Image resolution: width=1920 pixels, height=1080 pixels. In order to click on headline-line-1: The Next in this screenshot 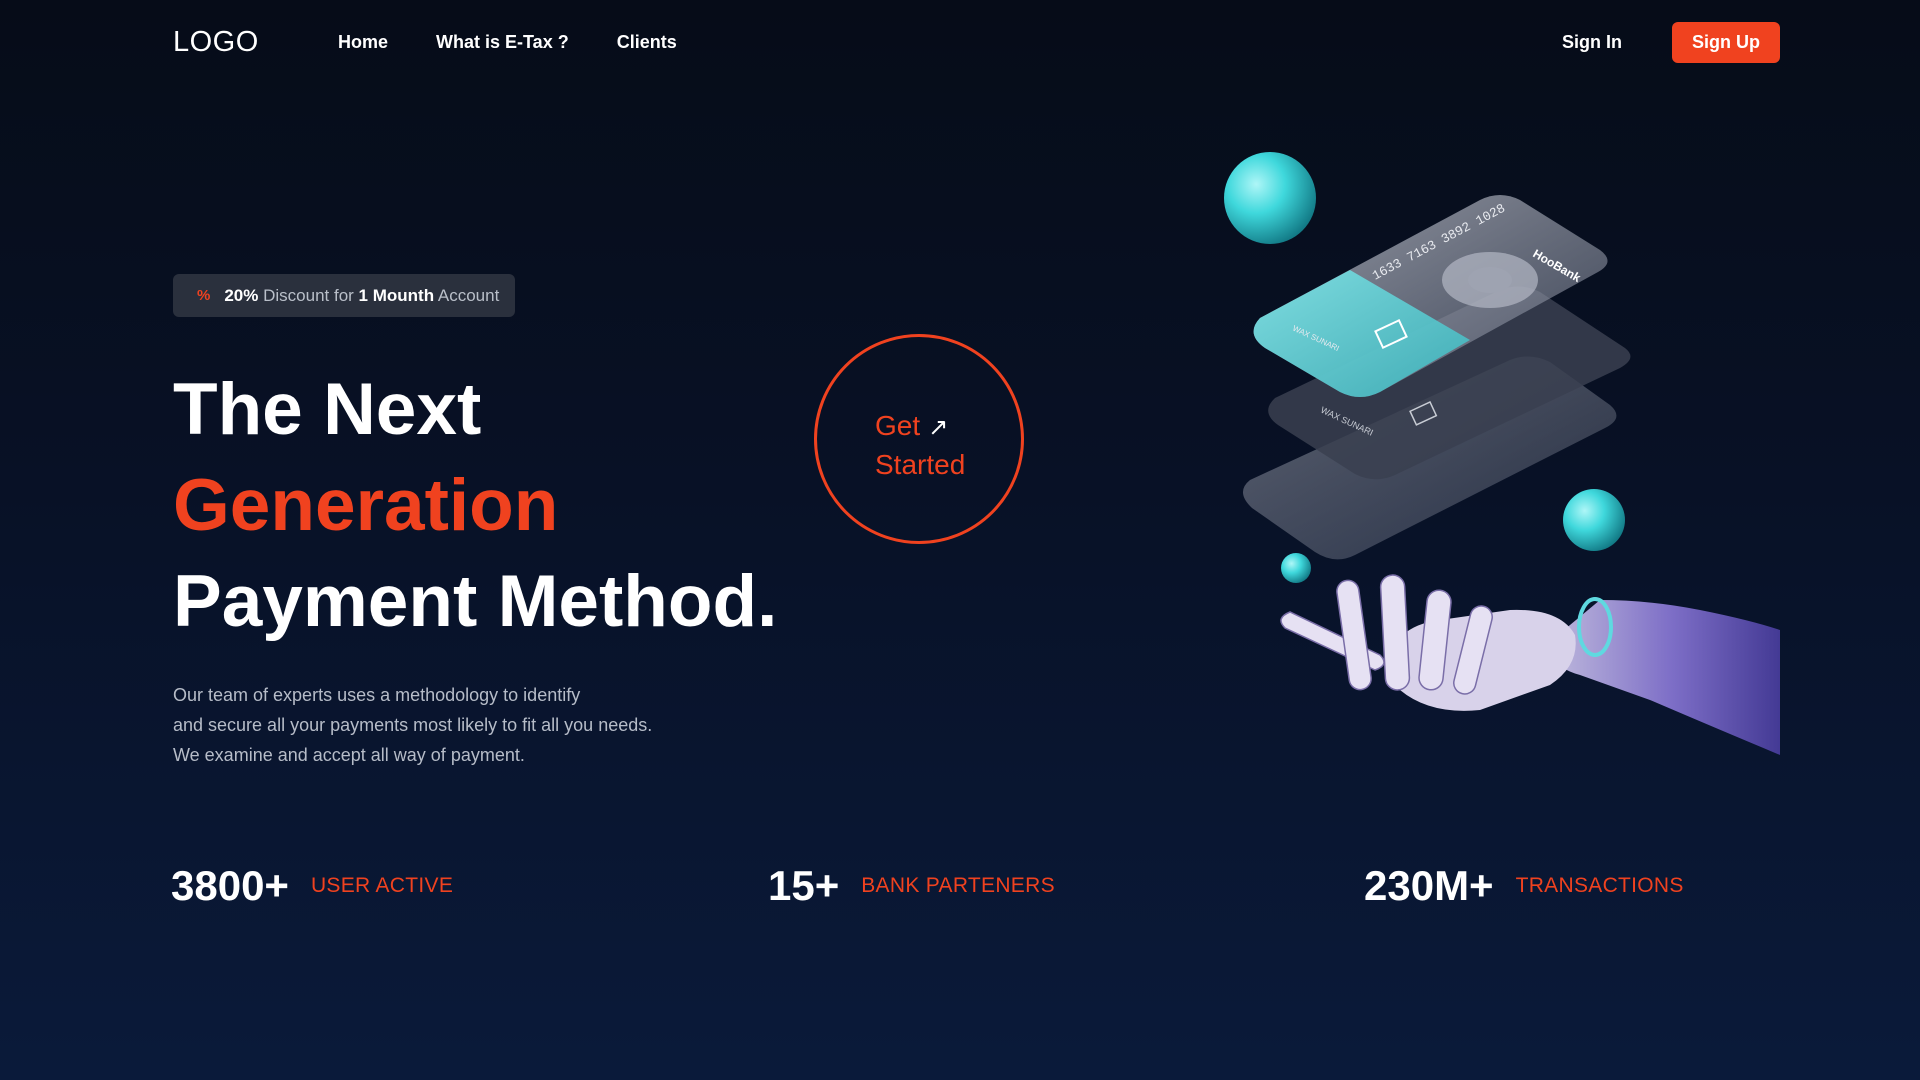, I will do `click(327, 409)`.